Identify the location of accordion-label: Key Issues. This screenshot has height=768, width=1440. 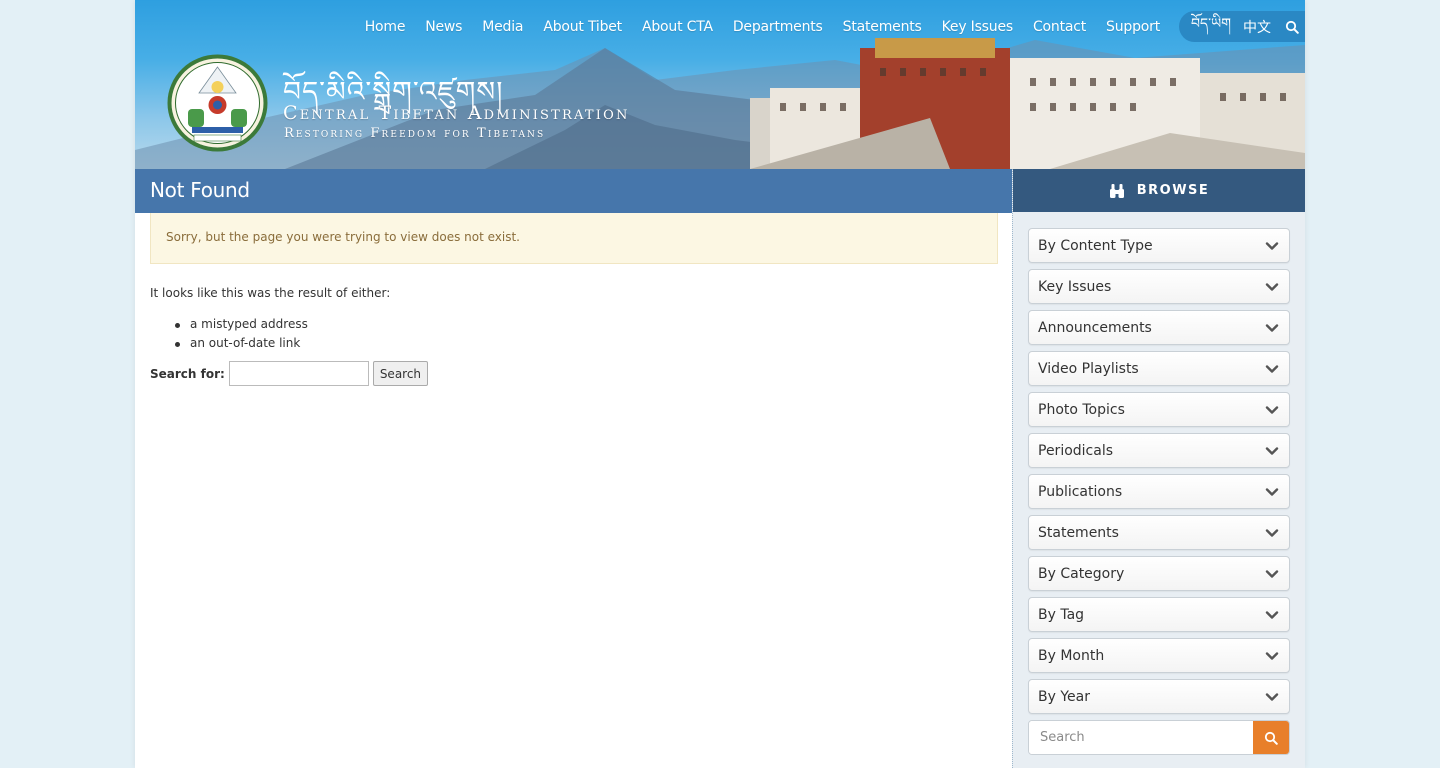
(1075, 286).